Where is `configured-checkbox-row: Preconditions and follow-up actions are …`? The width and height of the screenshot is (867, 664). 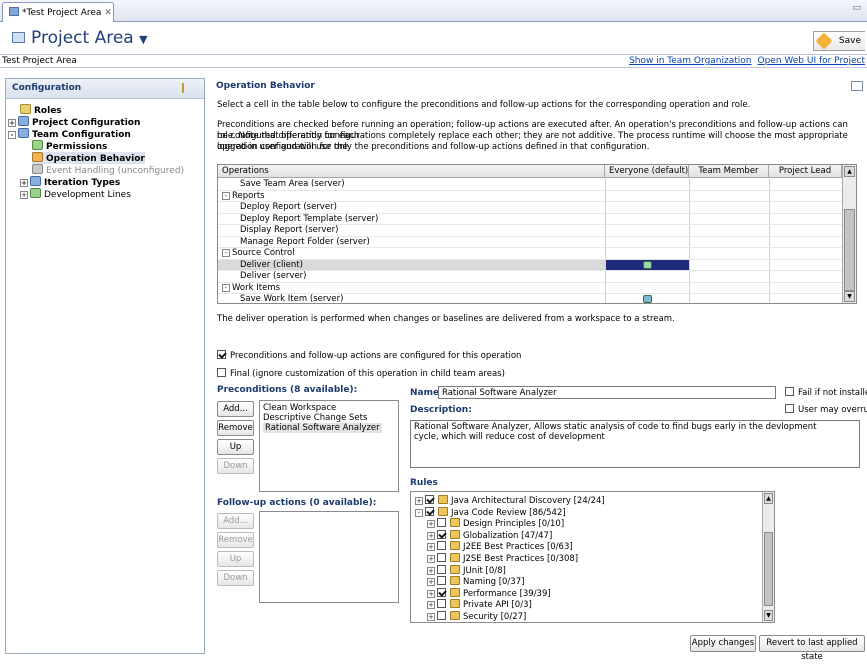
configured-checkbox-row: Preconditions and follow-up actions are … is located at coordinates (369, 355).